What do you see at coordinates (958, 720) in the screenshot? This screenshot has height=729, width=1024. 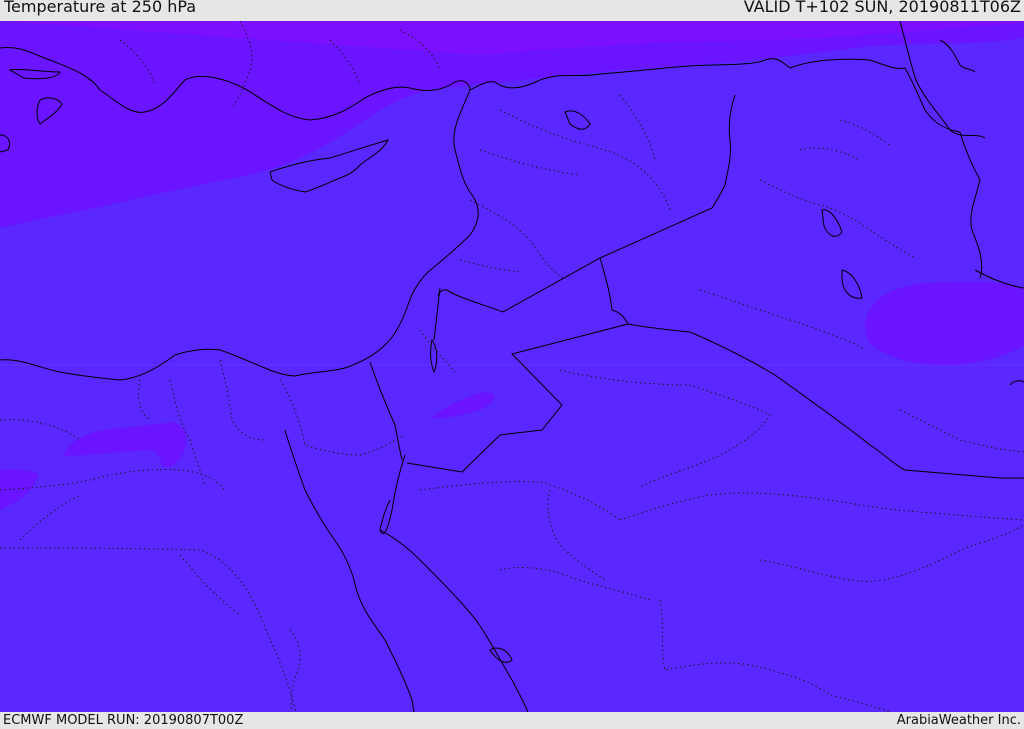 I see `brand-credit: ArabiaWeather Inc.` at bounding box center [958, 720].